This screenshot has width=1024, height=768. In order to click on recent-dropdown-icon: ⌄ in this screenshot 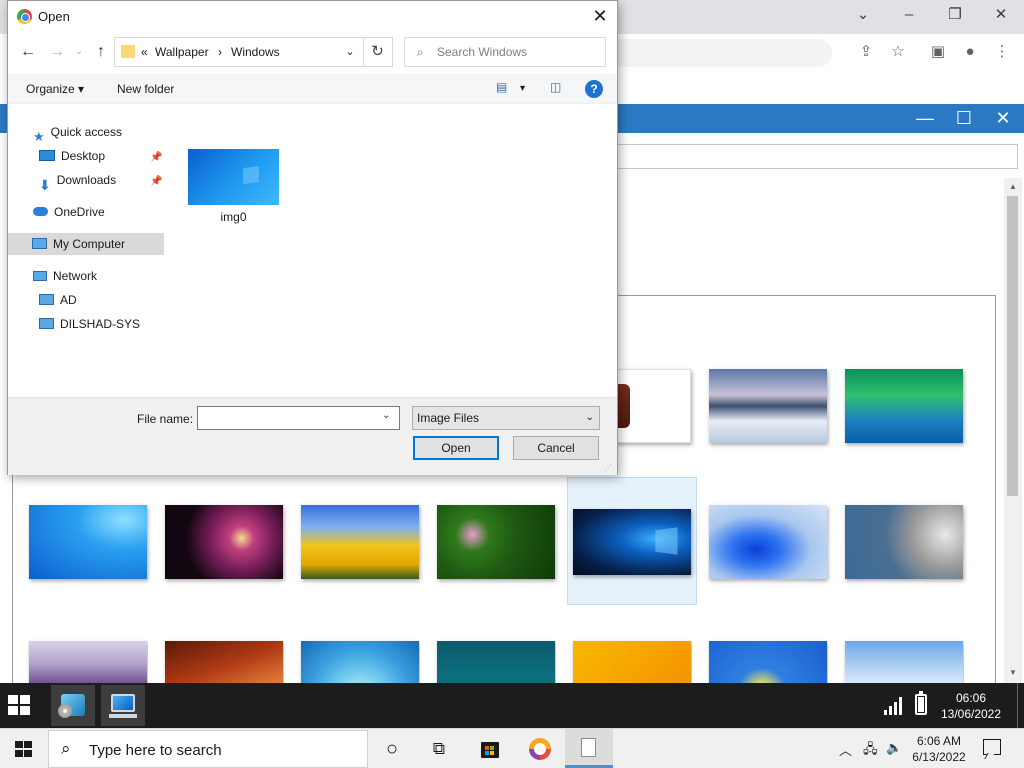, I will do `click(79, 52)`.